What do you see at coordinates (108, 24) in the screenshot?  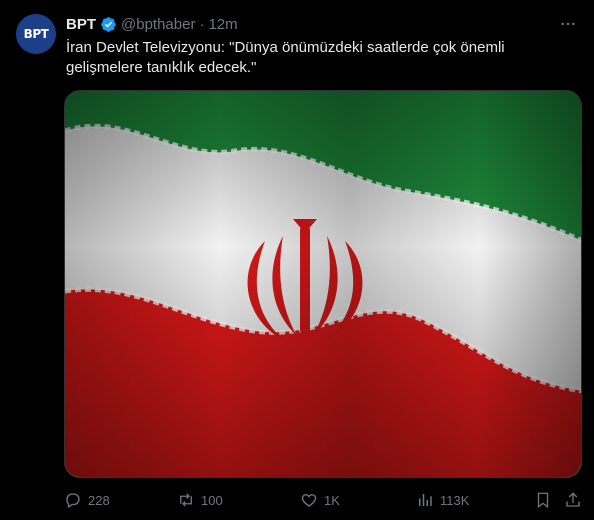 I see `verified-badge-icon` at bounding box center [108, 24].